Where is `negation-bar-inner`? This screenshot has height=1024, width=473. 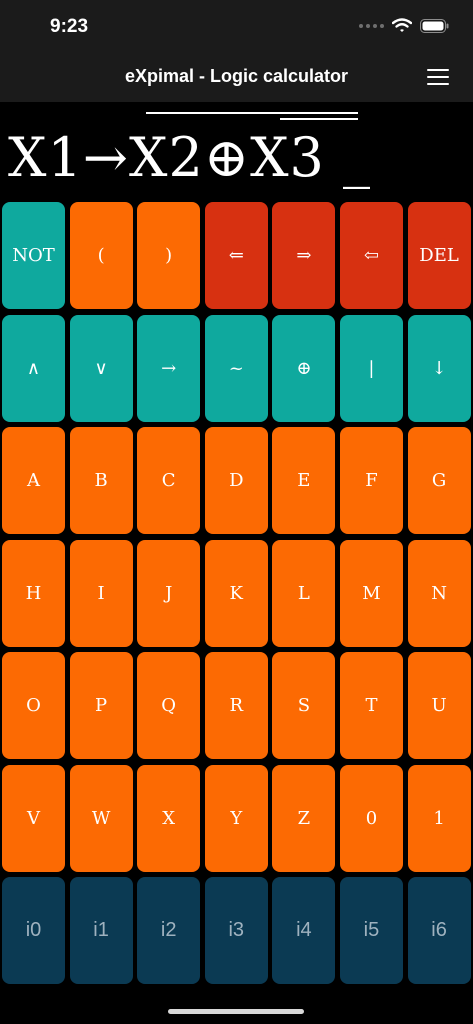
negation-bar-inner is located at coordinates (319, 119).